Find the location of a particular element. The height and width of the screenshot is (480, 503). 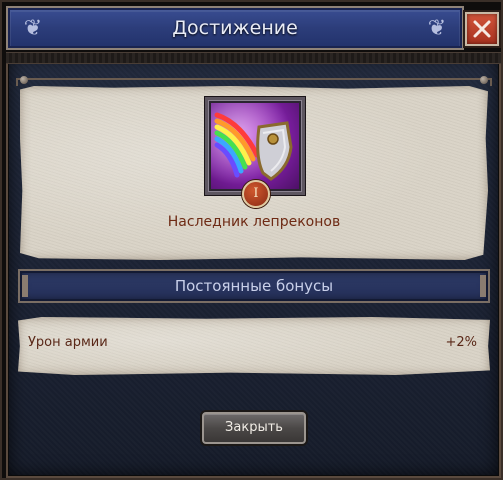

dialog-header: ❦ Достижение ❦ is located at coordinates (235, 28).